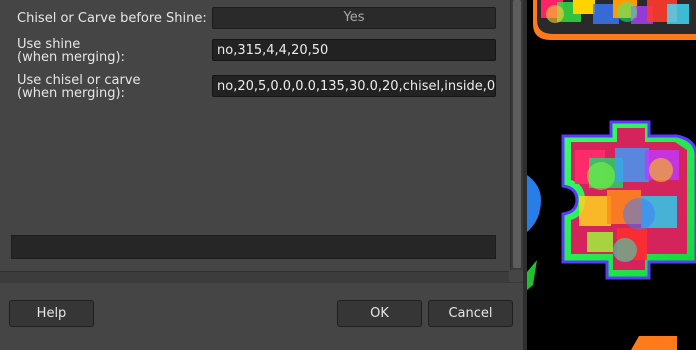  I want to click on dialog-separator, so click(263, 282).